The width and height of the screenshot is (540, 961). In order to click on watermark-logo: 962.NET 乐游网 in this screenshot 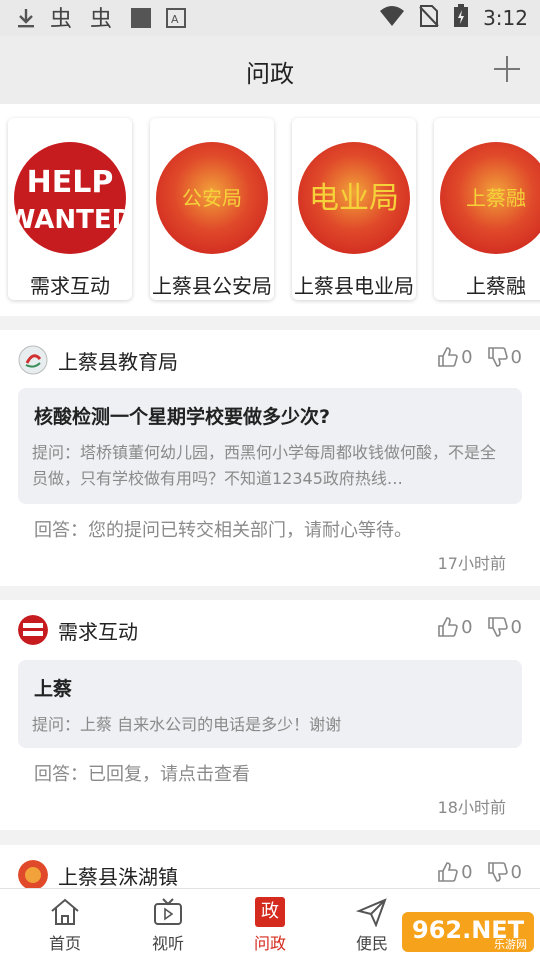, I will do `click(468, 932)`.